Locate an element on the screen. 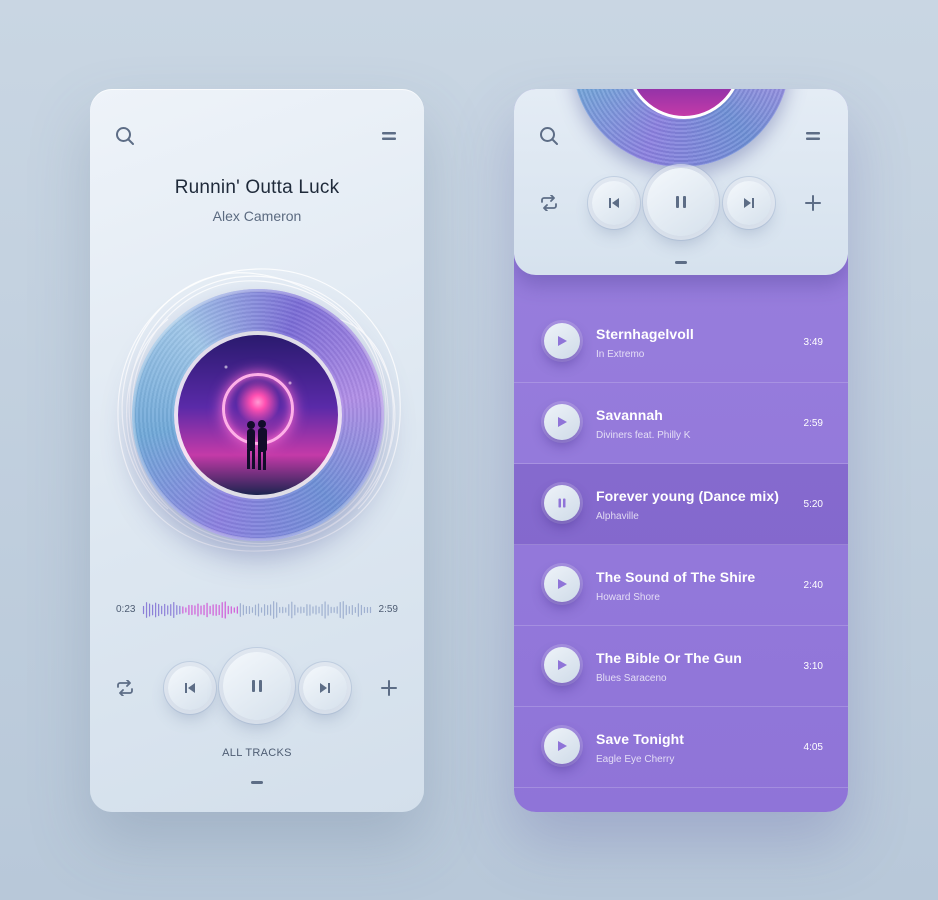  all-tracks-link: ALL TRACKS is located at coordinates (257, 753).